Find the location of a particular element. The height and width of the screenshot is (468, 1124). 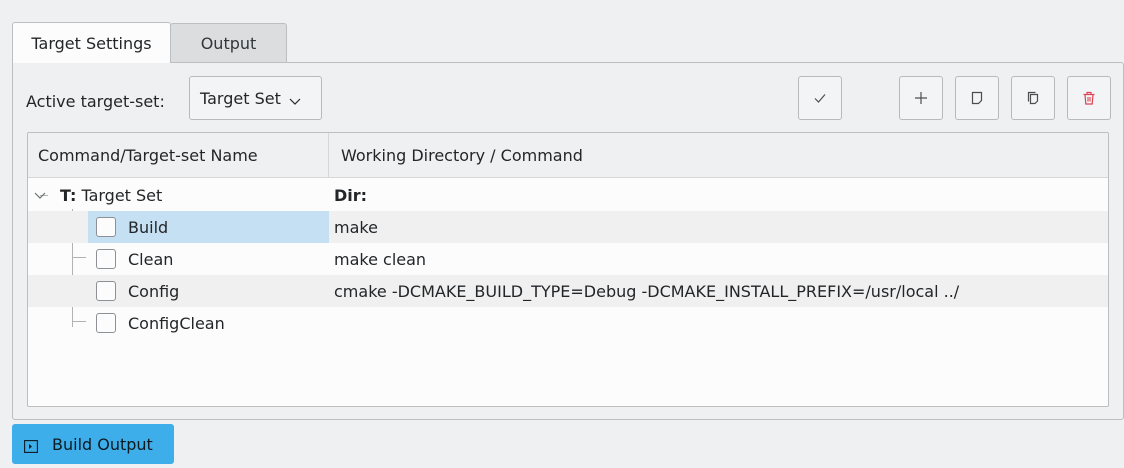

target-set-prefix: T: is located at coordinates (68, 195).